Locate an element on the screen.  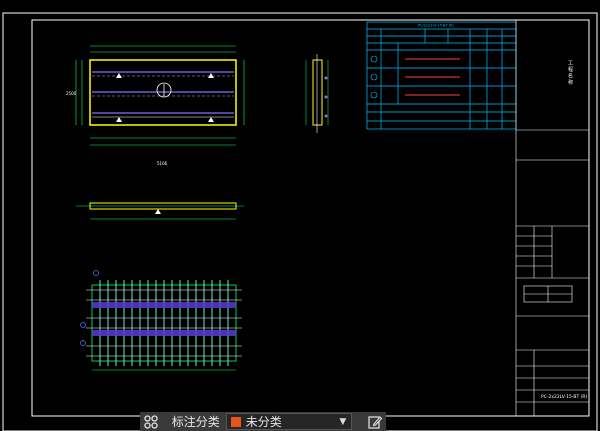
rebar-table is located at coordinates (441, 75).